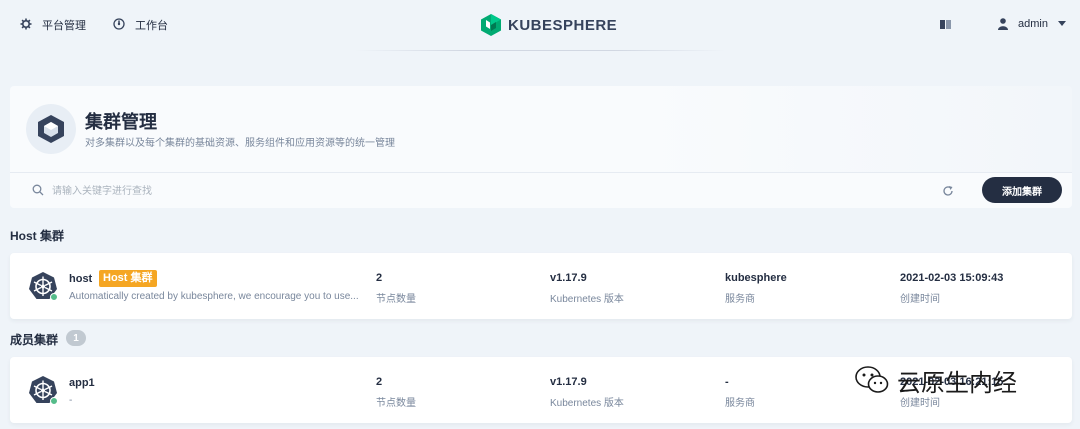  I want to click on caret-down-icon, so click(1061, 23).